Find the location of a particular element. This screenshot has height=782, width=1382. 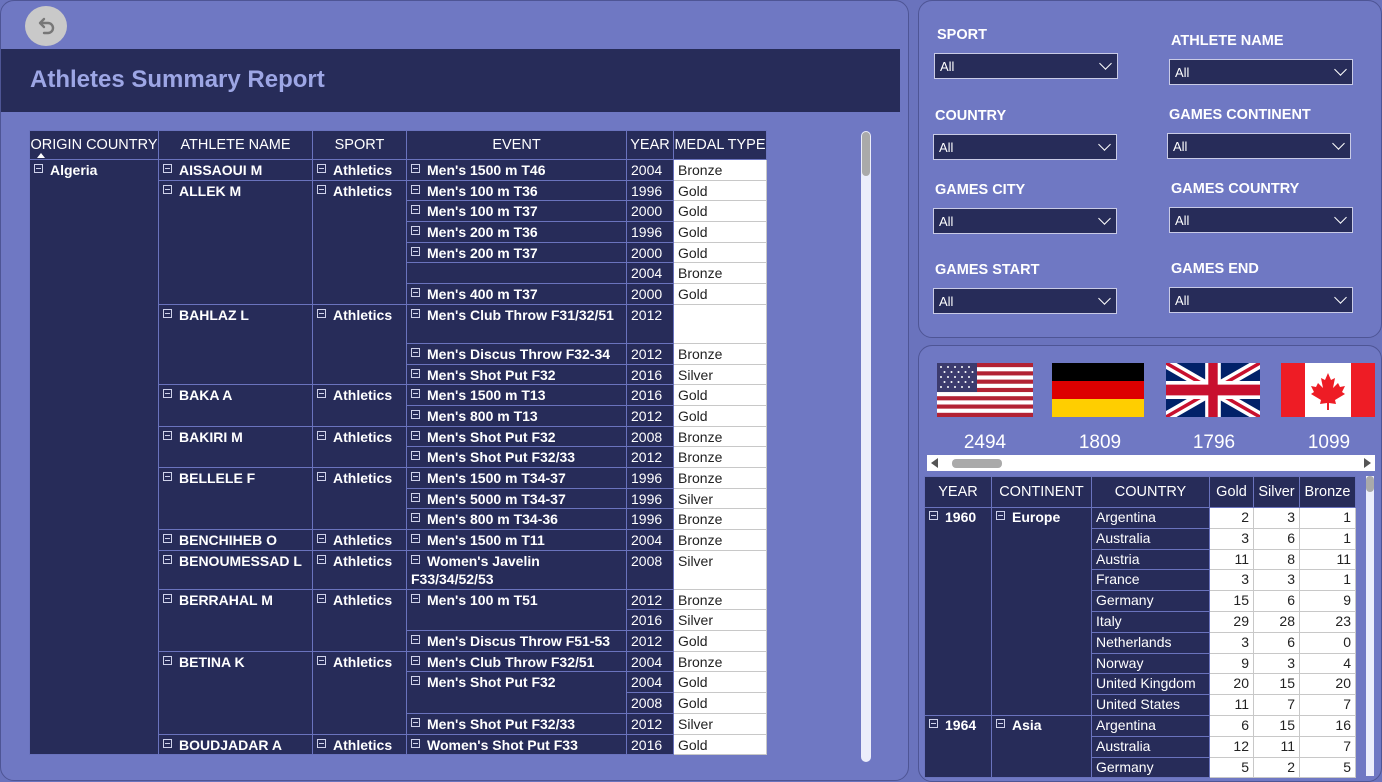

event-cell: Men's 200 m T36 is located at coordinates (516, 232).